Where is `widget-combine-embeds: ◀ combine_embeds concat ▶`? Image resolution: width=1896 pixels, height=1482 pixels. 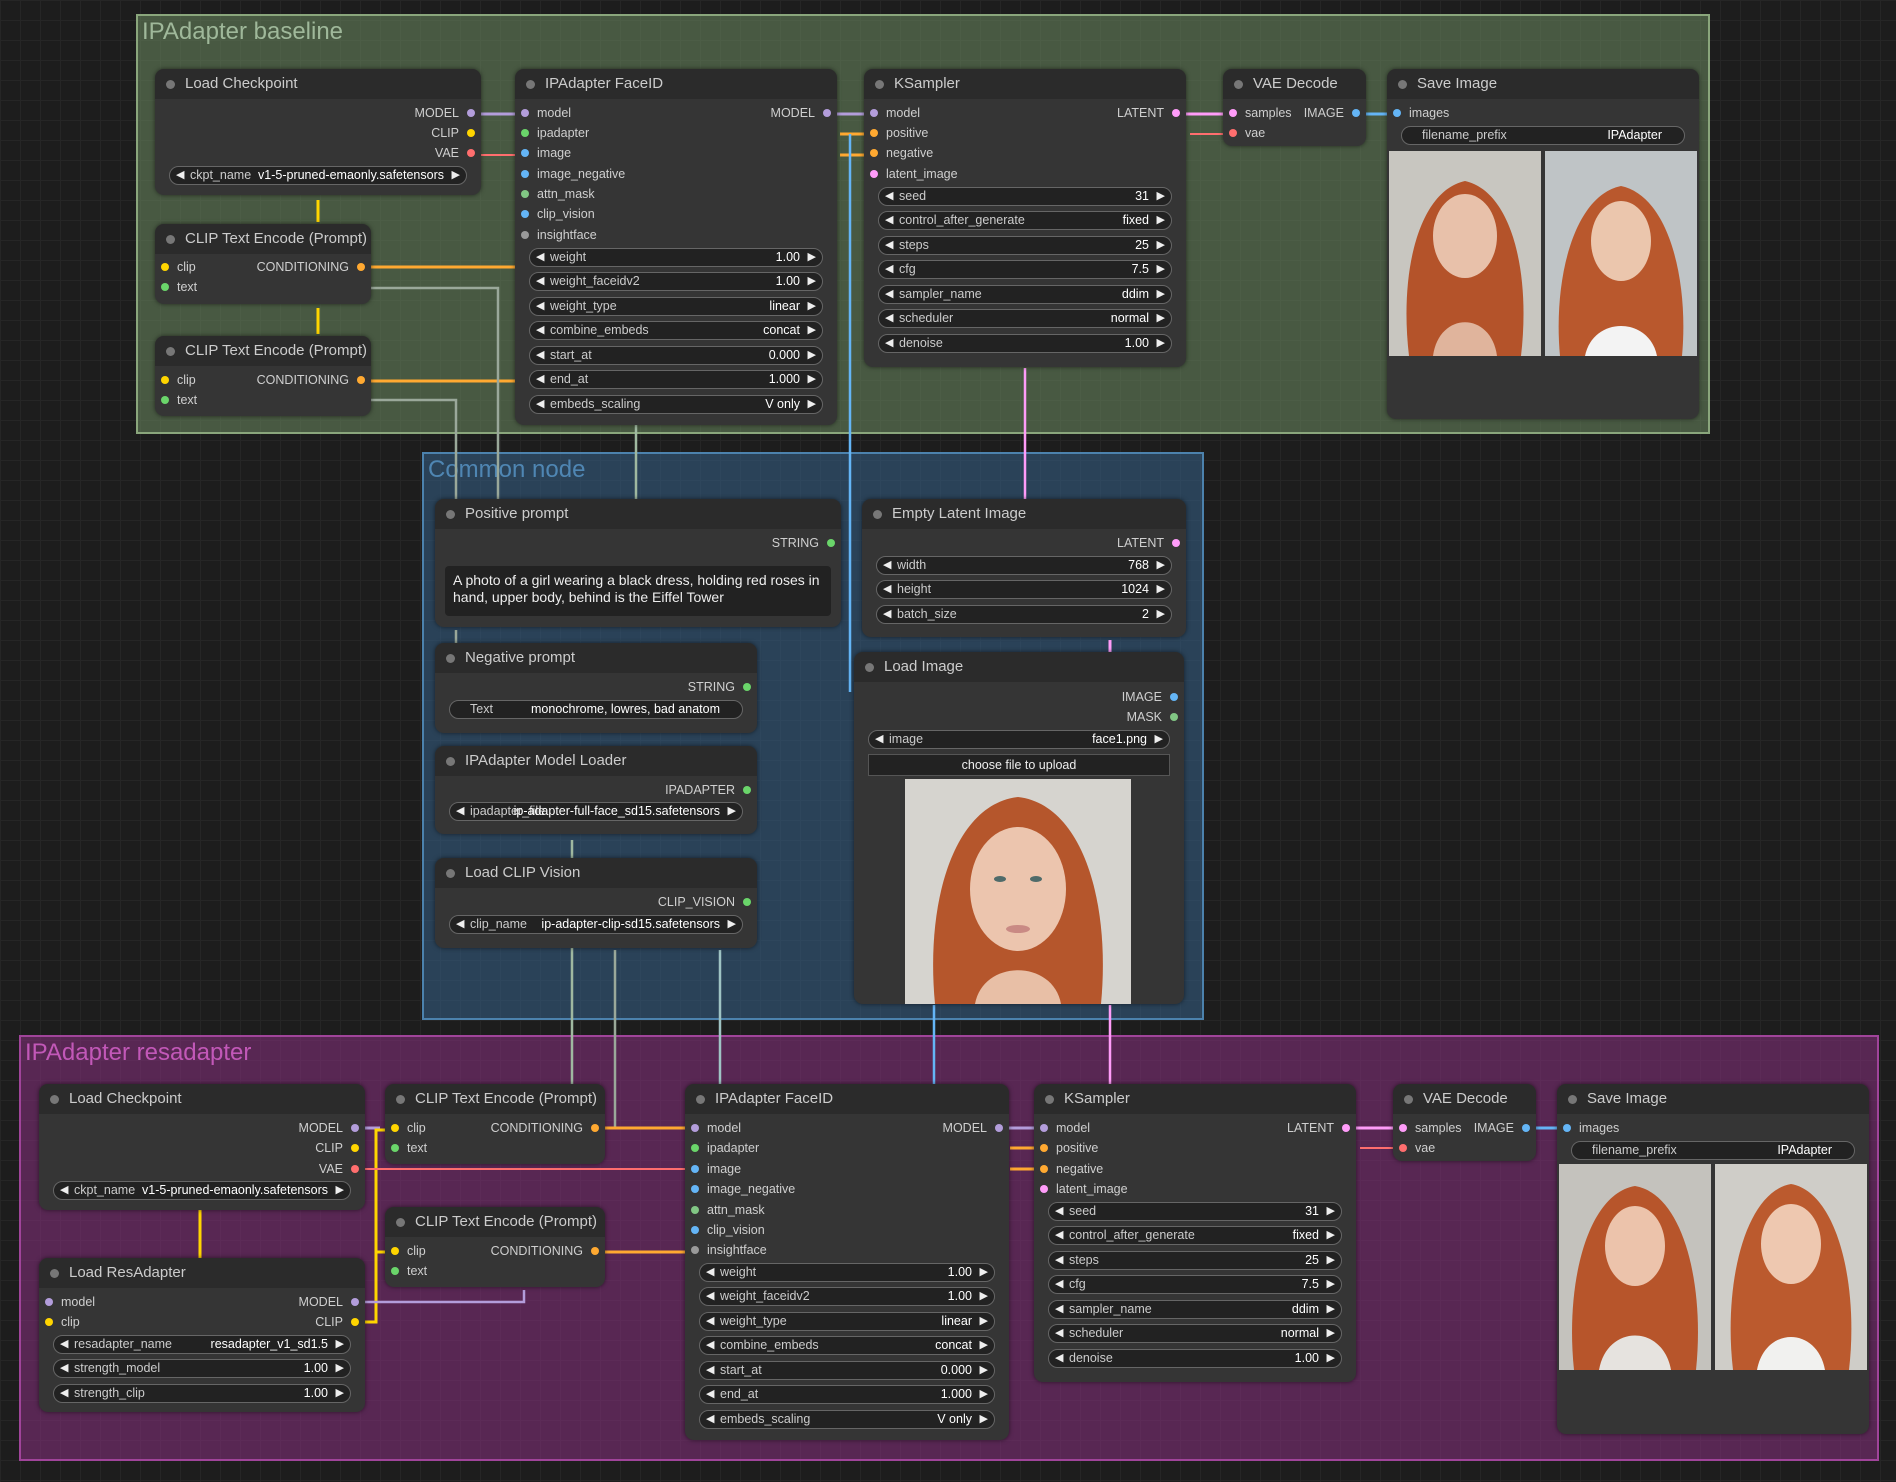 widget-combine-embeds: ◀ combine_embeds concat ▶ is located at coordinates (847, 1345).